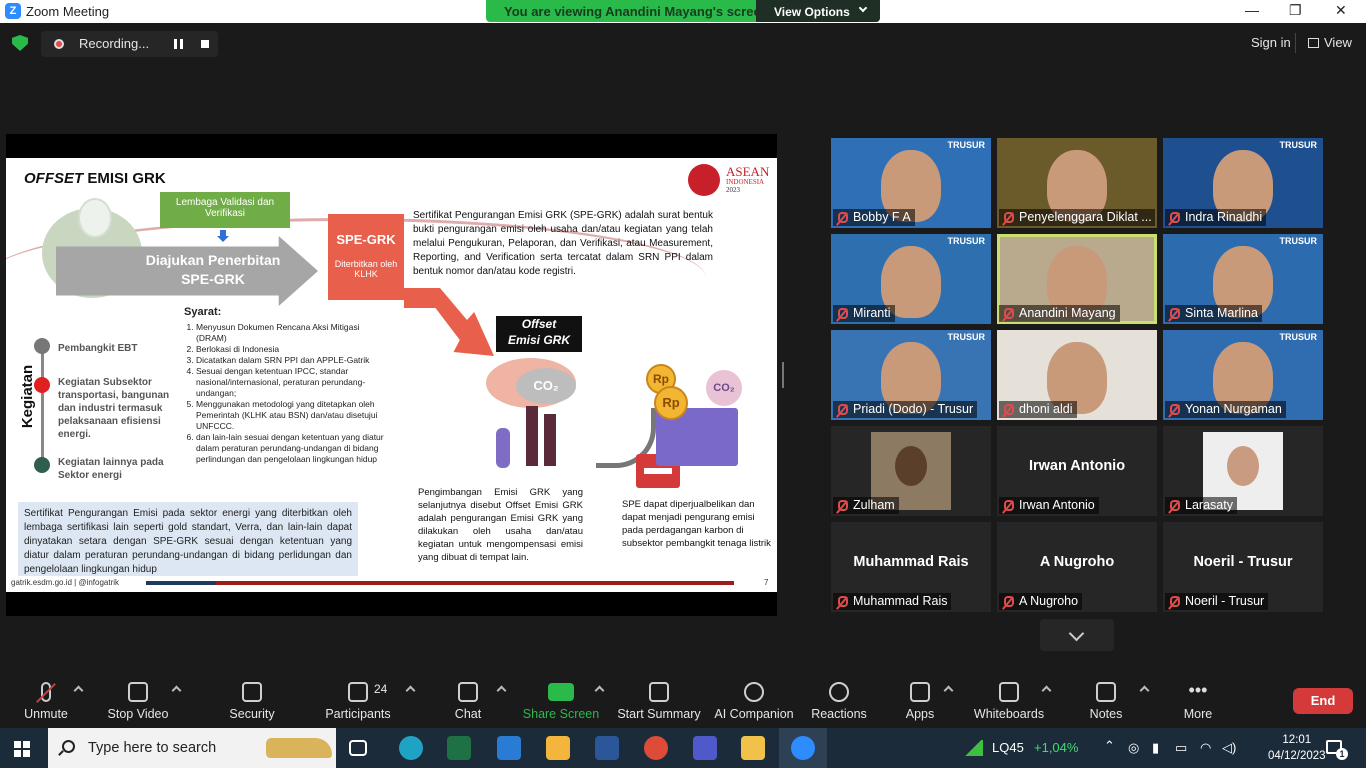  I want to click on encryption-shield-icon, so click(20, 43).